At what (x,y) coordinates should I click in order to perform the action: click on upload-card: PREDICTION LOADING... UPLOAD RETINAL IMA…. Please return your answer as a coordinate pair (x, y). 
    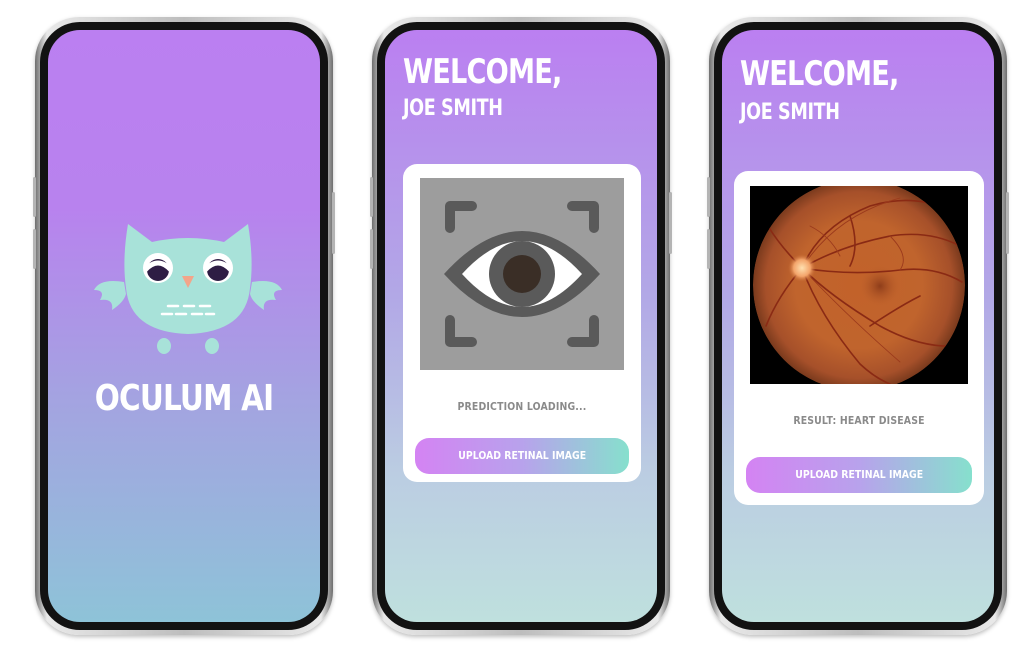
    Looking at the image, I should click on (522, 323).